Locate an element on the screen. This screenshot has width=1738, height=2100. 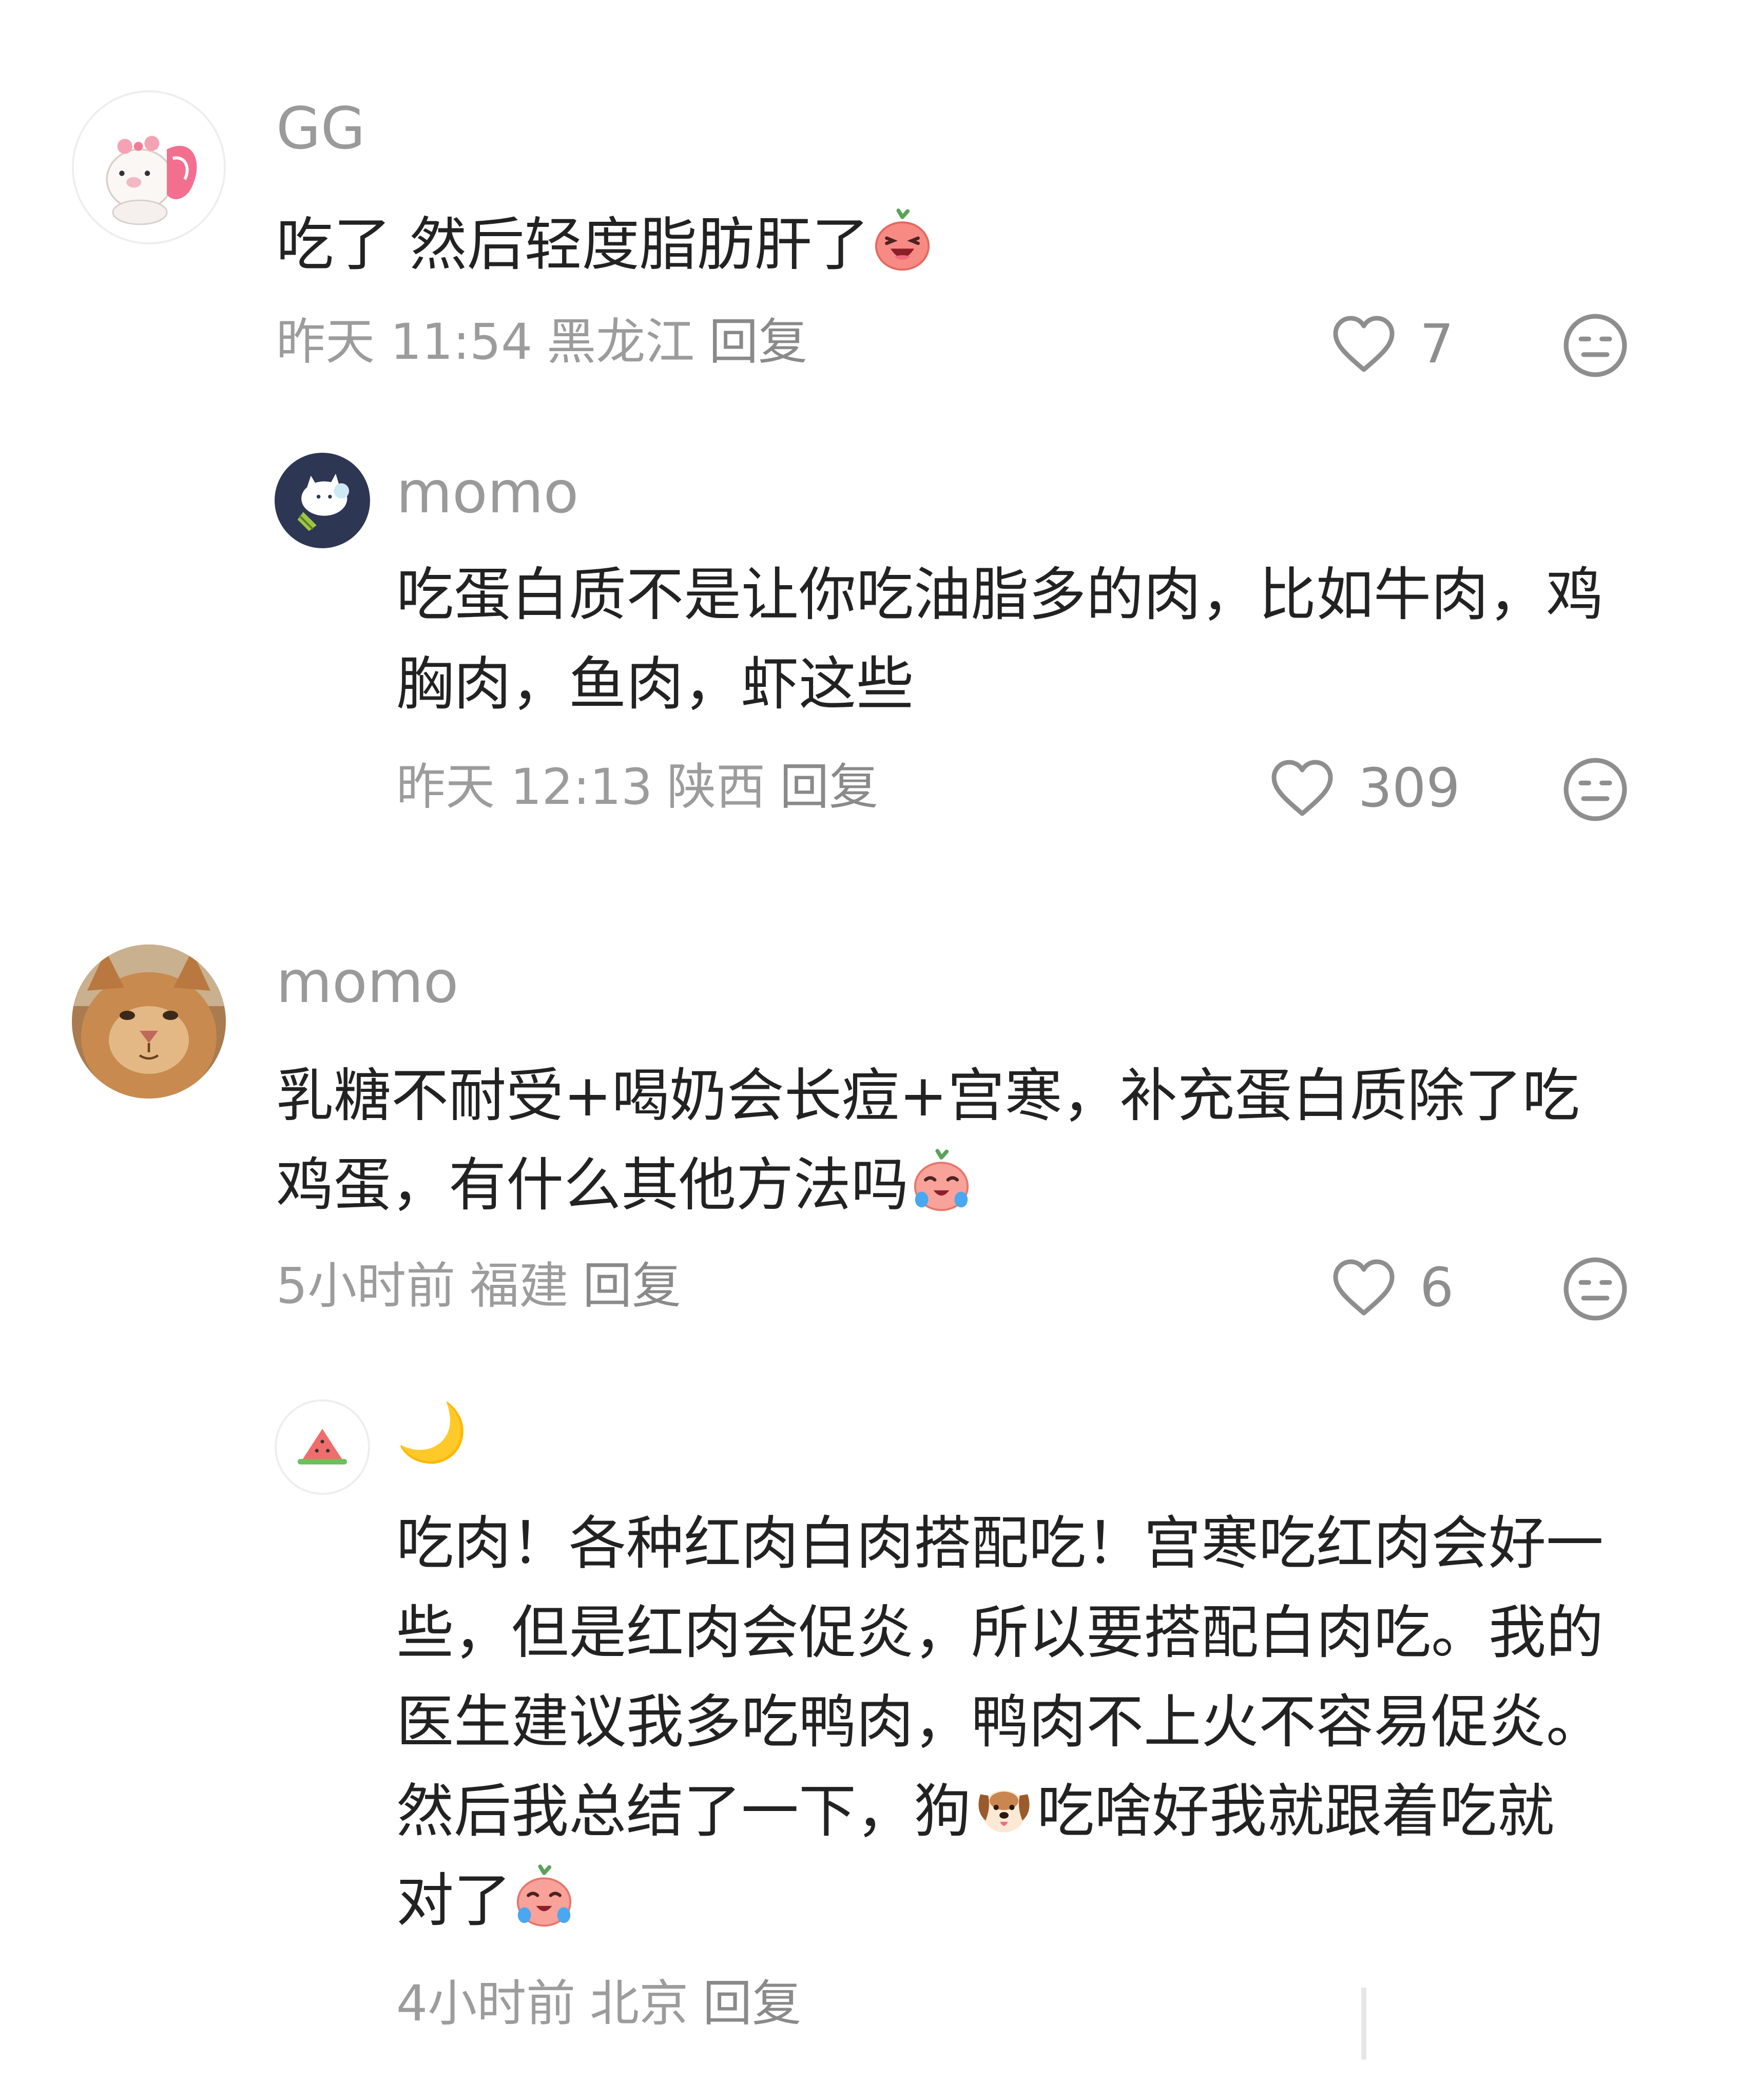
location: 福建 is located at coordinates (519, 1286).